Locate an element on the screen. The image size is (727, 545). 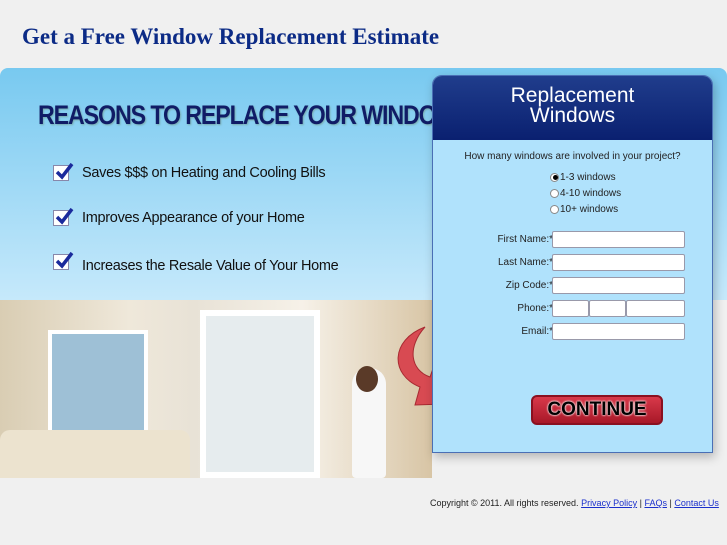
first-name-row: First Name:* is located at coordinates (573, 240).